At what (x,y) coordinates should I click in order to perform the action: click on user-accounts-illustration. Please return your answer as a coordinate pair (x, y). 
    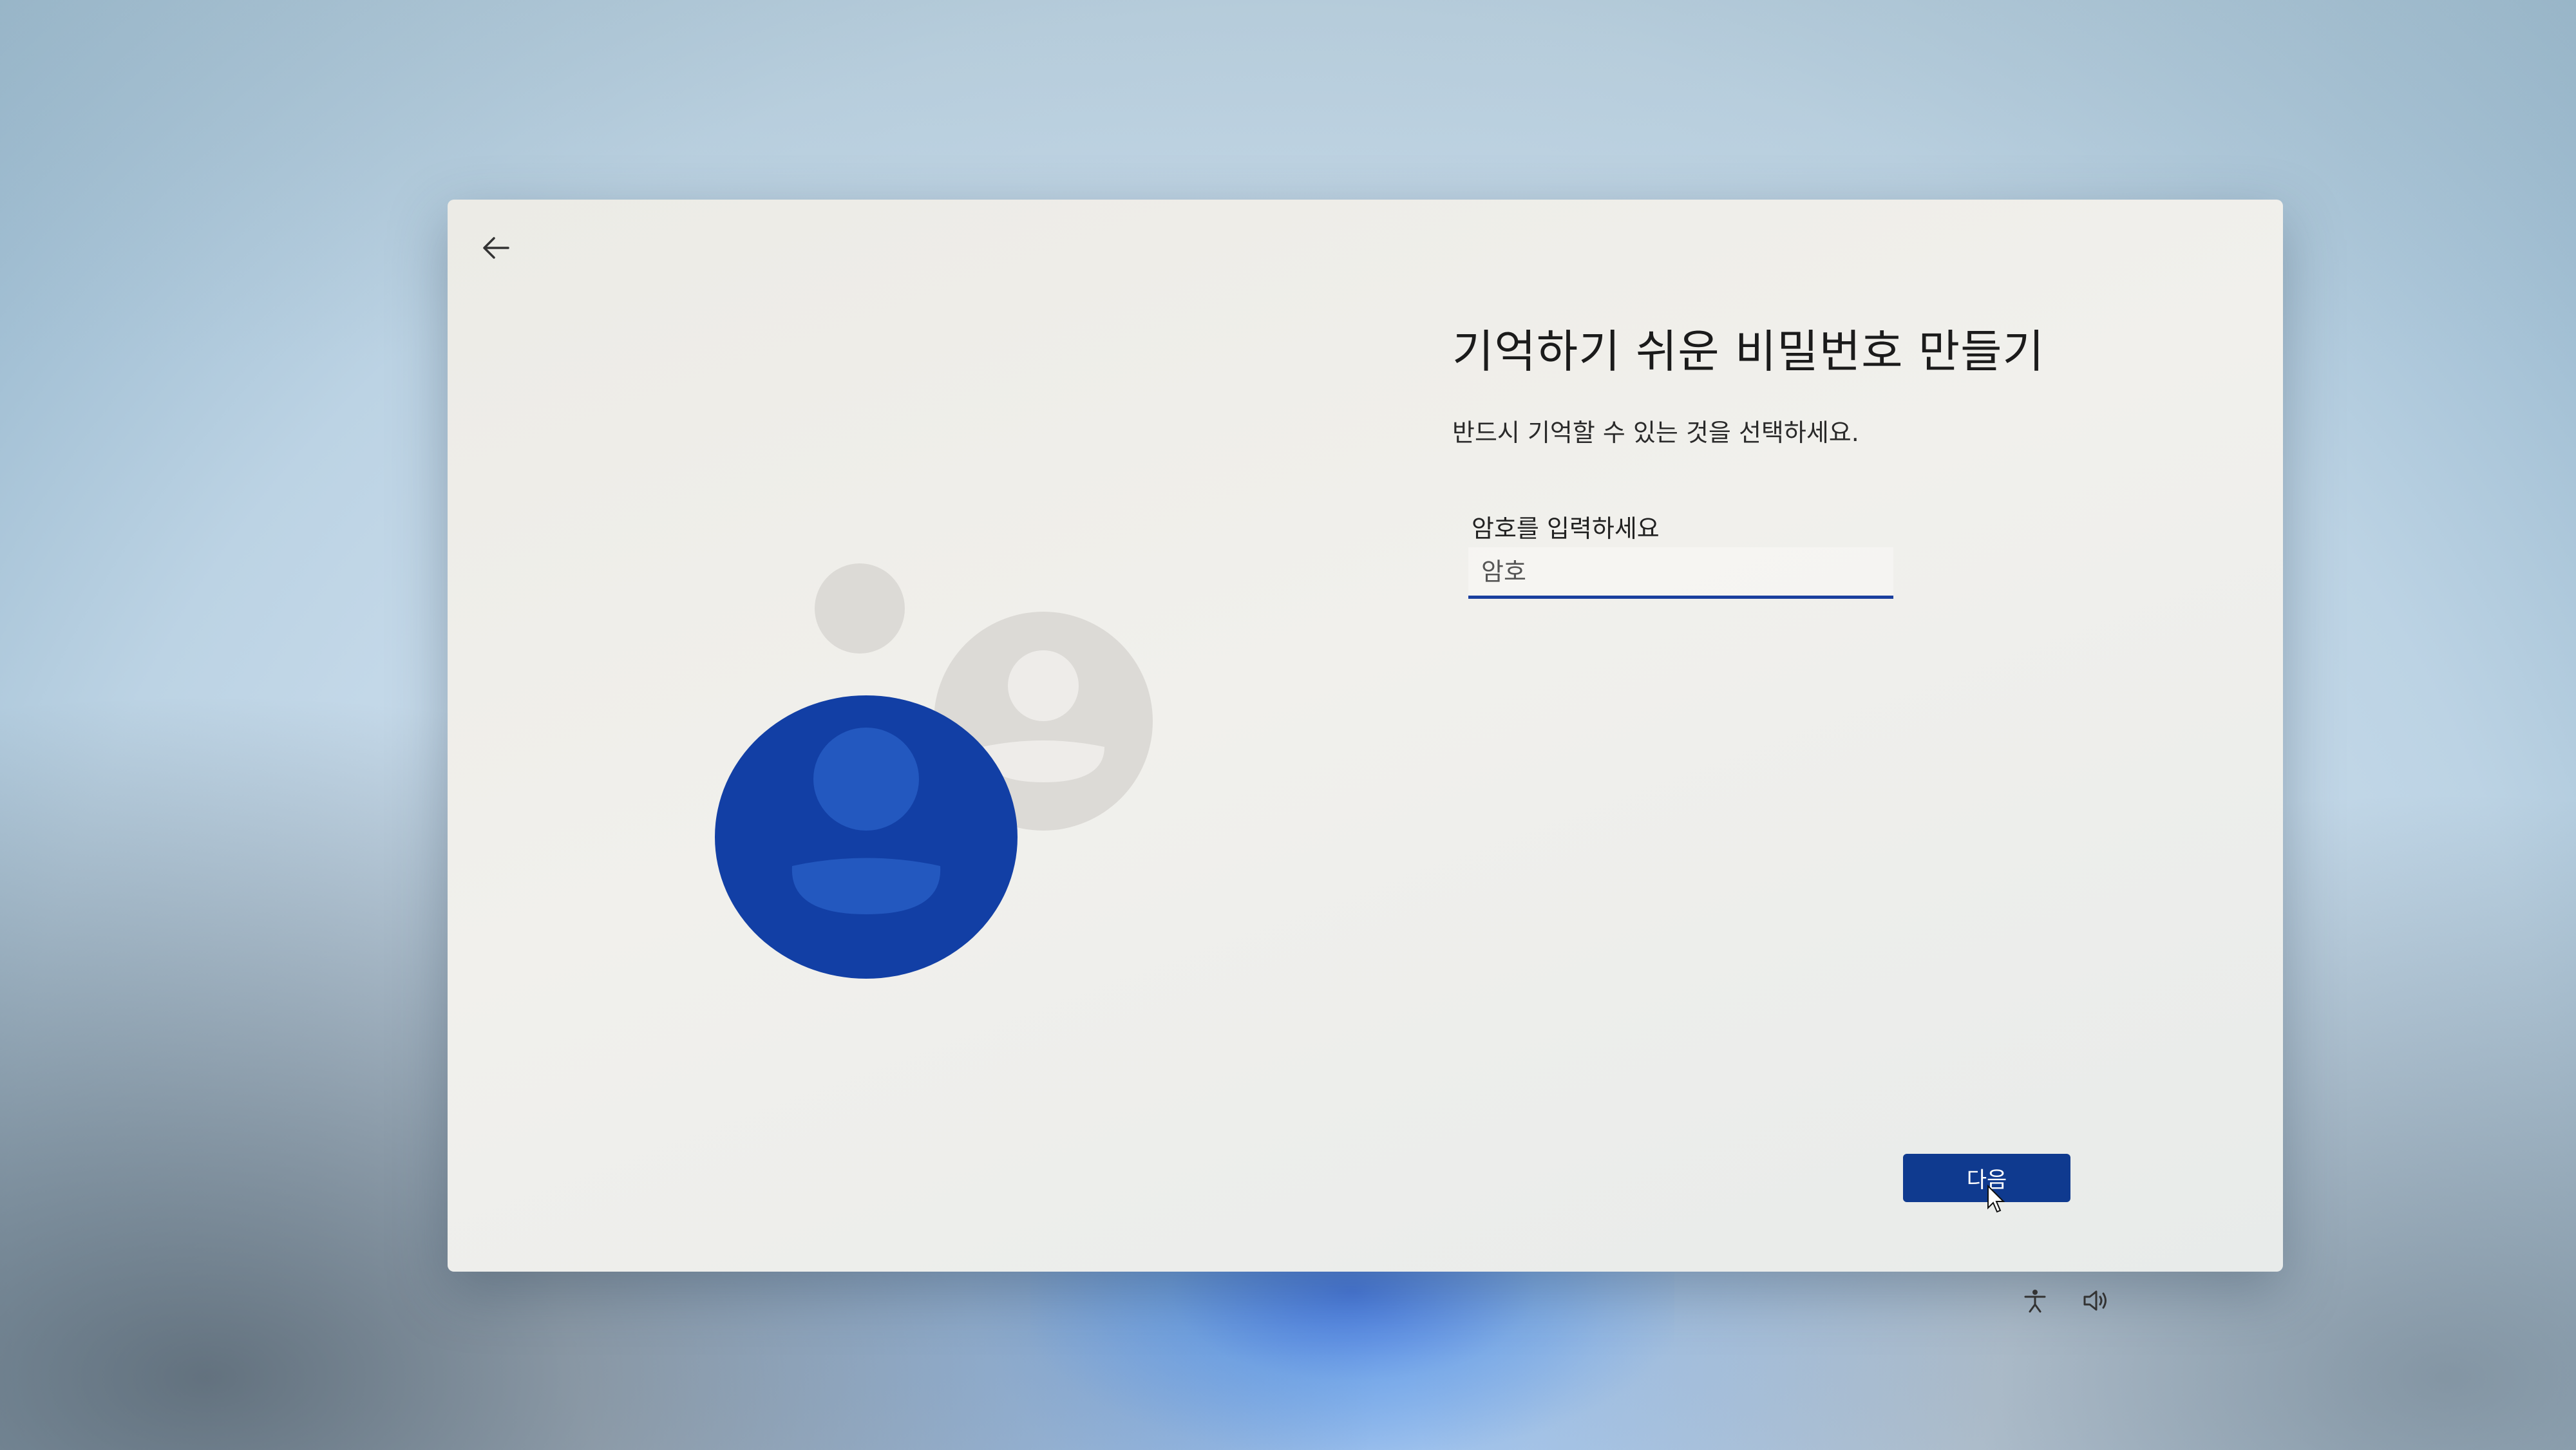
    Looking at the image, I should click on (934, 771).